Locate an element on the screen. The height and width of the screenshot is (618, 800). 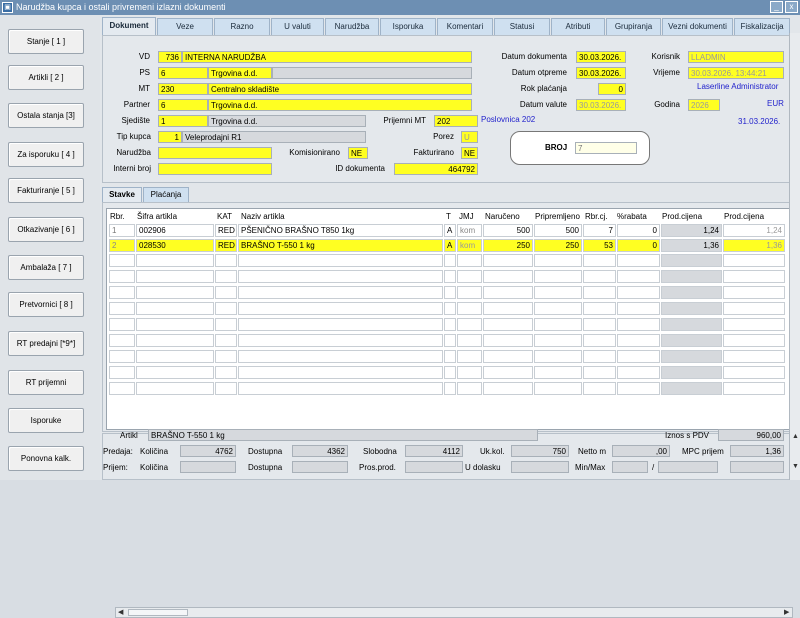
col-prodcijena2: Prod.cijena is located at coordinates (744, 216).